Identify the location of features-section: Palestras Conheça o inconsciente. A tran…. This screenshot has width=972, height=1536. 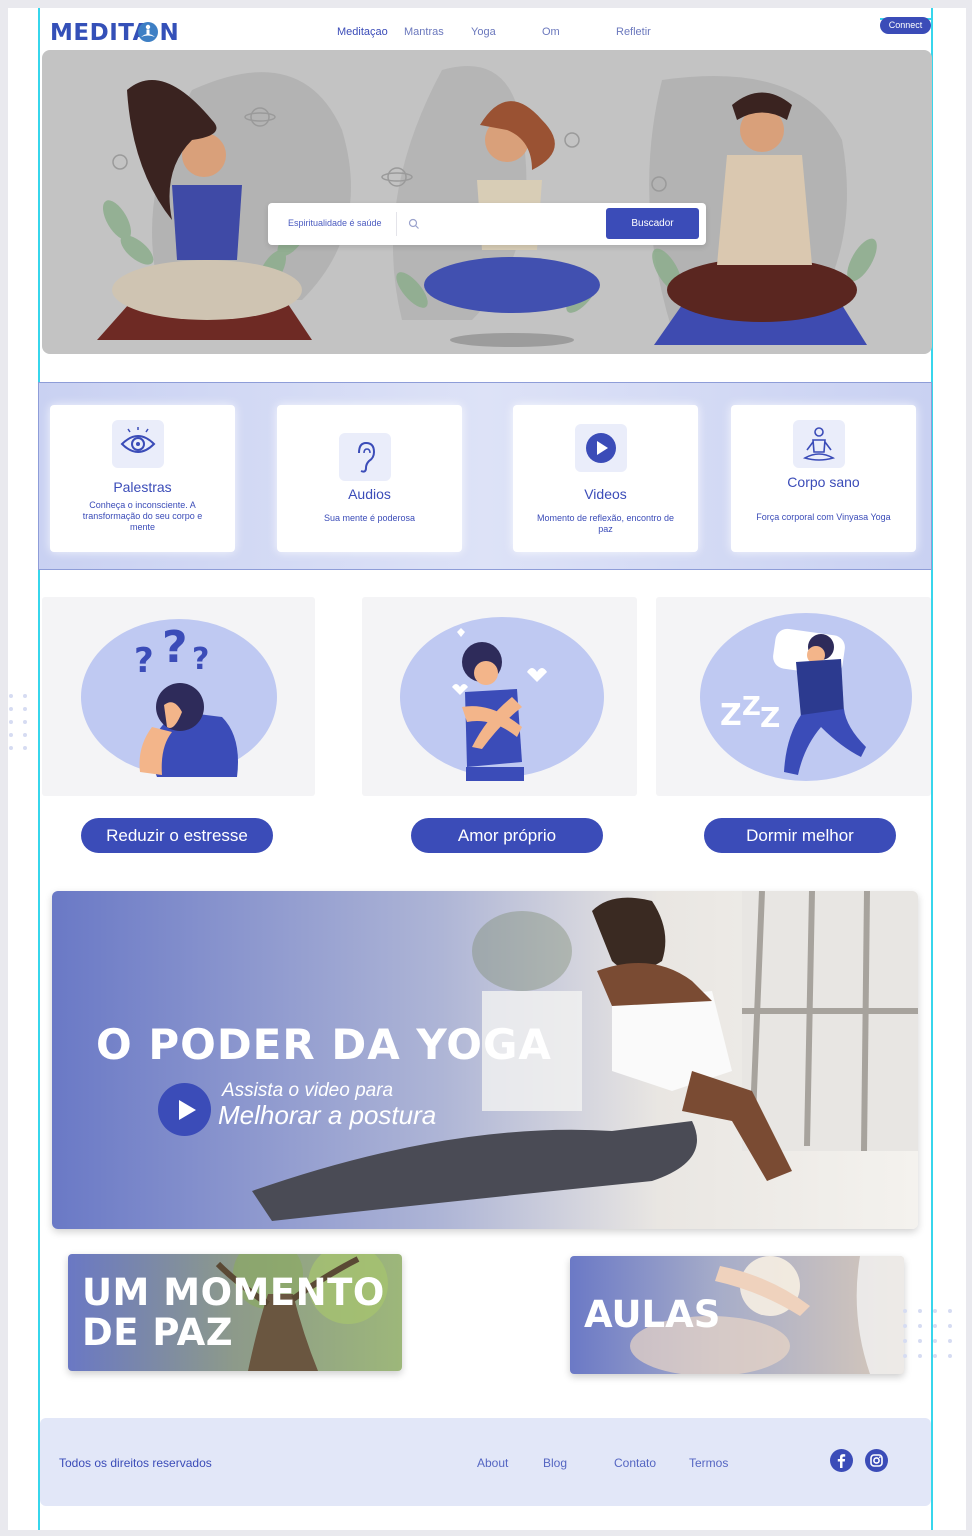
(485, 476).